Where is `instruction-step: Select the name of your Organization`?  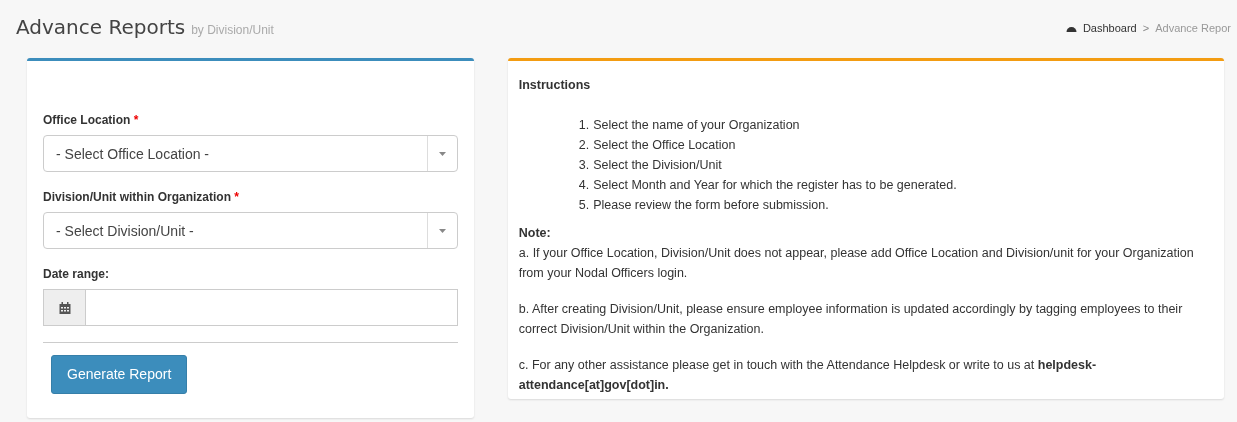
instruction-step: Select the name of your Organization is located at coordinates (696, 125).